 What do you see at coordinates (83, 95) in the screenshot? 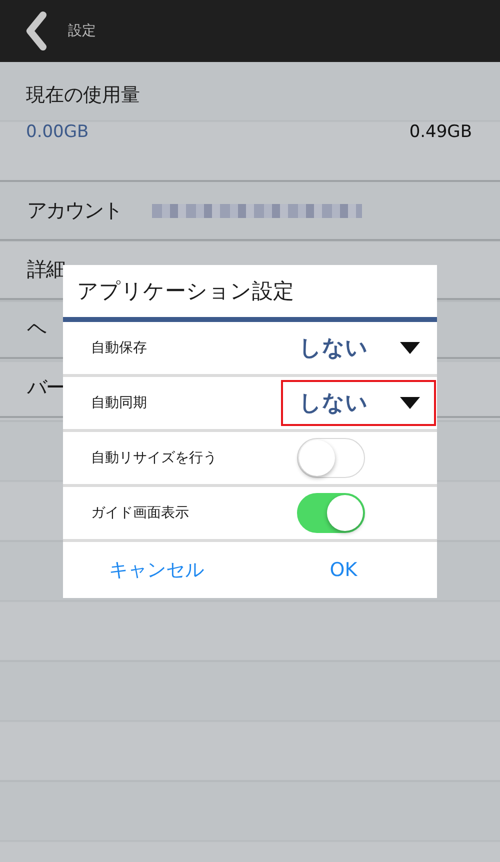
I see `usage-label: 現在の使用量` at bounding box center [83, 95].